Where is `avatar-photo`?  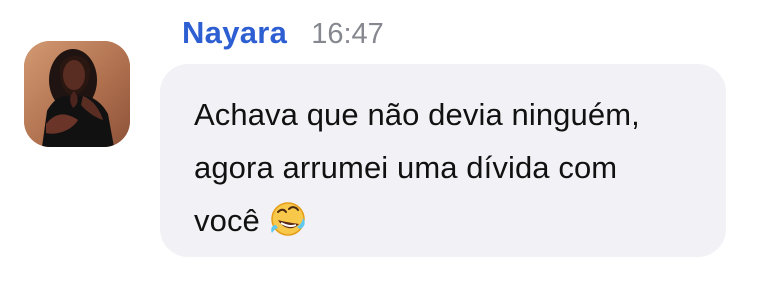 avatar-photo is located at coordinates (77, 94).